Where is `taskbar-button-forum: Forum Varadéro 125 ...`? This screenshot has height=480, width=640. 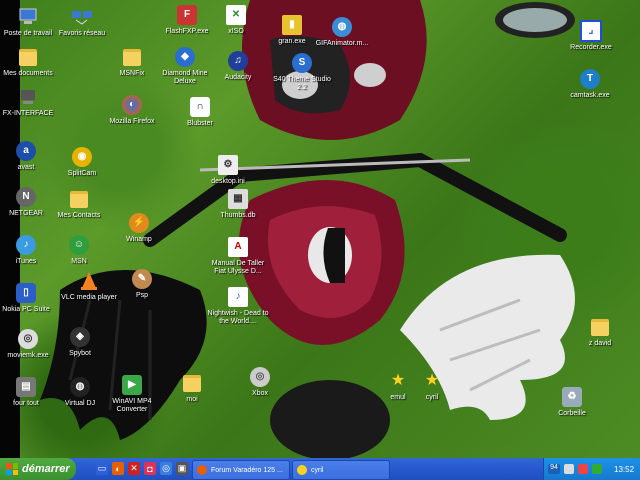
taskbar-button-forum: Forum Varadéro 125 ... is located at coordinates (241, 470).